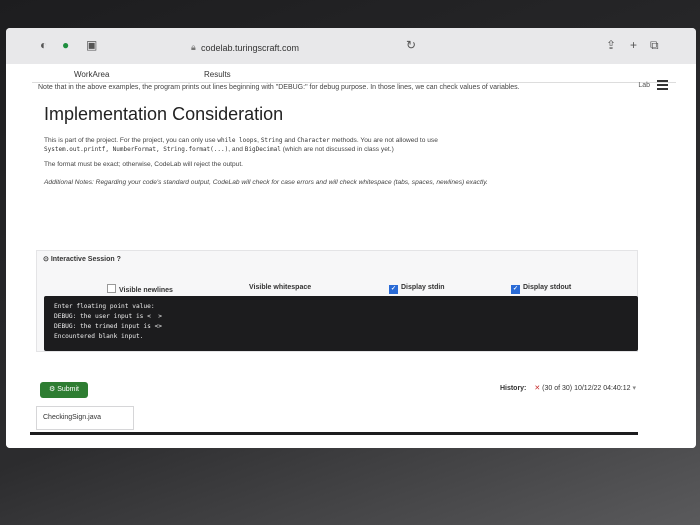 The height and width of the screenshot is (525, 700). Describe the element at coordinates (644, 85) in the screenshot. I see `lab-link: Lab` at that location.